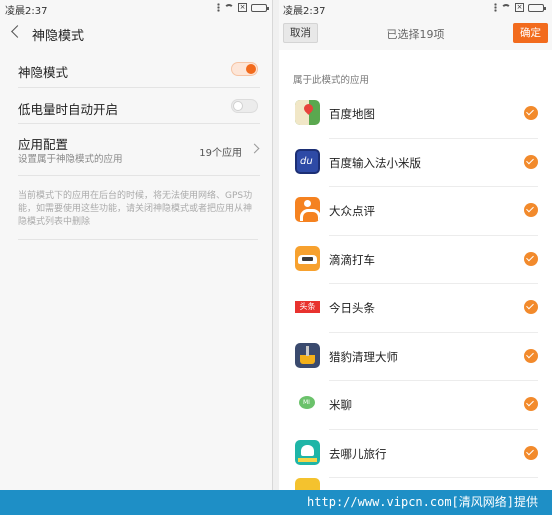 The height and width of the screenshot is (515, 552). What do you see at coordinates (415, 8) in the screenshot?
I see `status-bar-right: 凌晨2:37 ×` at bounding box center [415, 8].